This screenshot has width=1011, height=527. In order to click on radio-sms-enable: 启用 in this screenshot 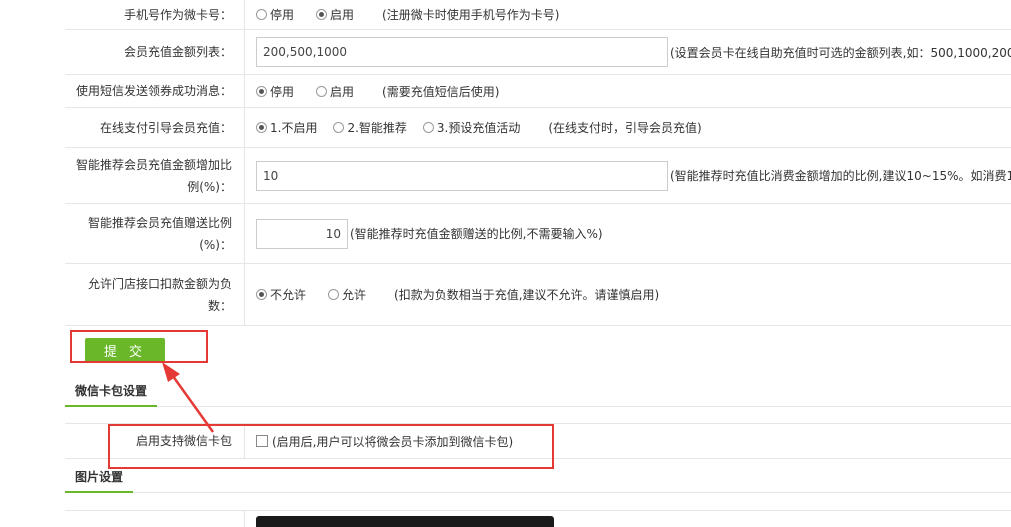, I will do `click(335, 91)`.